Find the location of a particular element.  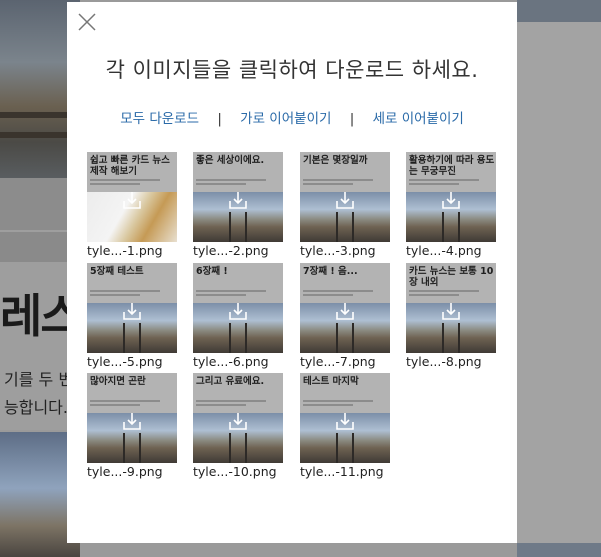

image-tile: 활용하기에 따라 용도는 무궁무진 tyle...-4.png is located at coordinates (452, 205).